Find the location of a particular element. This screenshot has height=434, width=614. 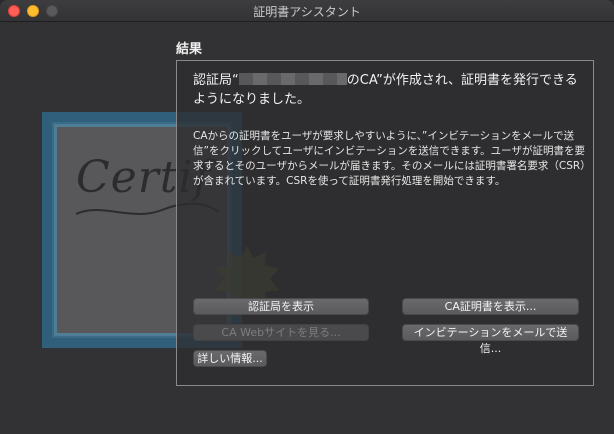

result-message-prefix: 認証局“ is located at coordinates (216, 80).